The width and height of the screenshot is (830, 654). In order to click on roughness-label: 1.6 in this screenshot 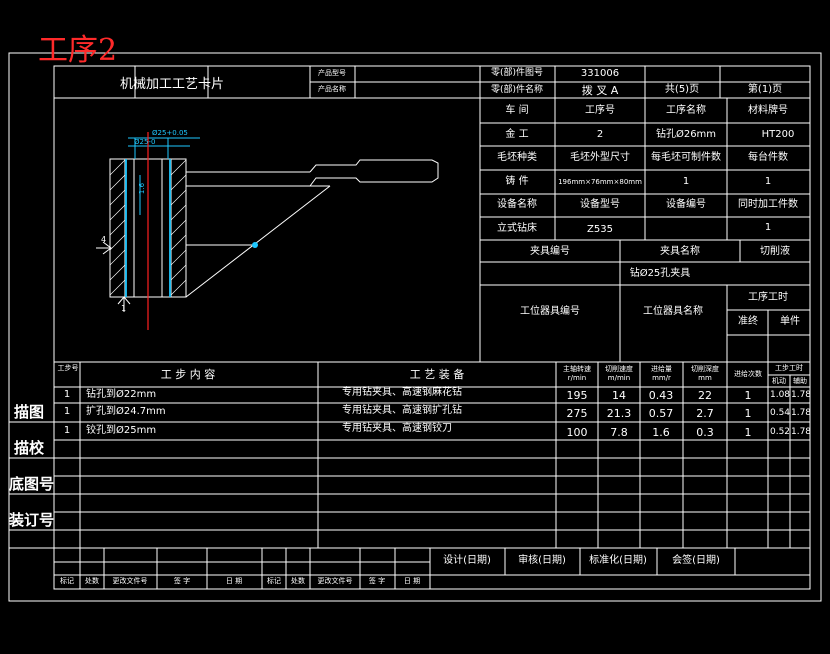, I will do `click(142, 188)`.